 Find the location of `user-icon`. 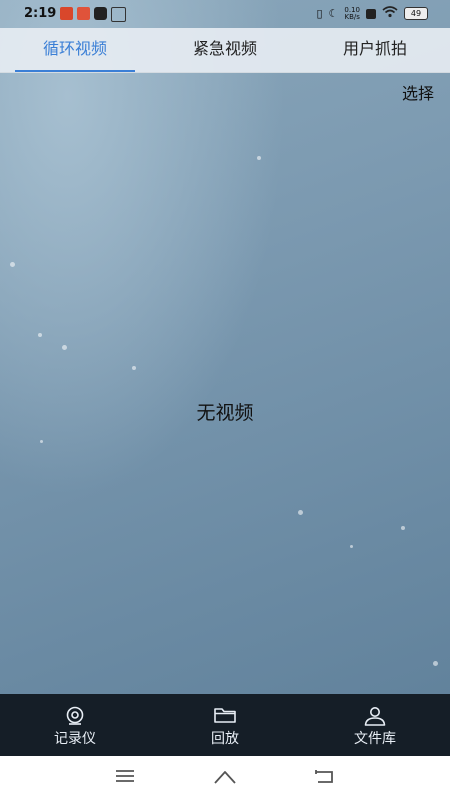

user-icon is located at coordinates (375, 718).